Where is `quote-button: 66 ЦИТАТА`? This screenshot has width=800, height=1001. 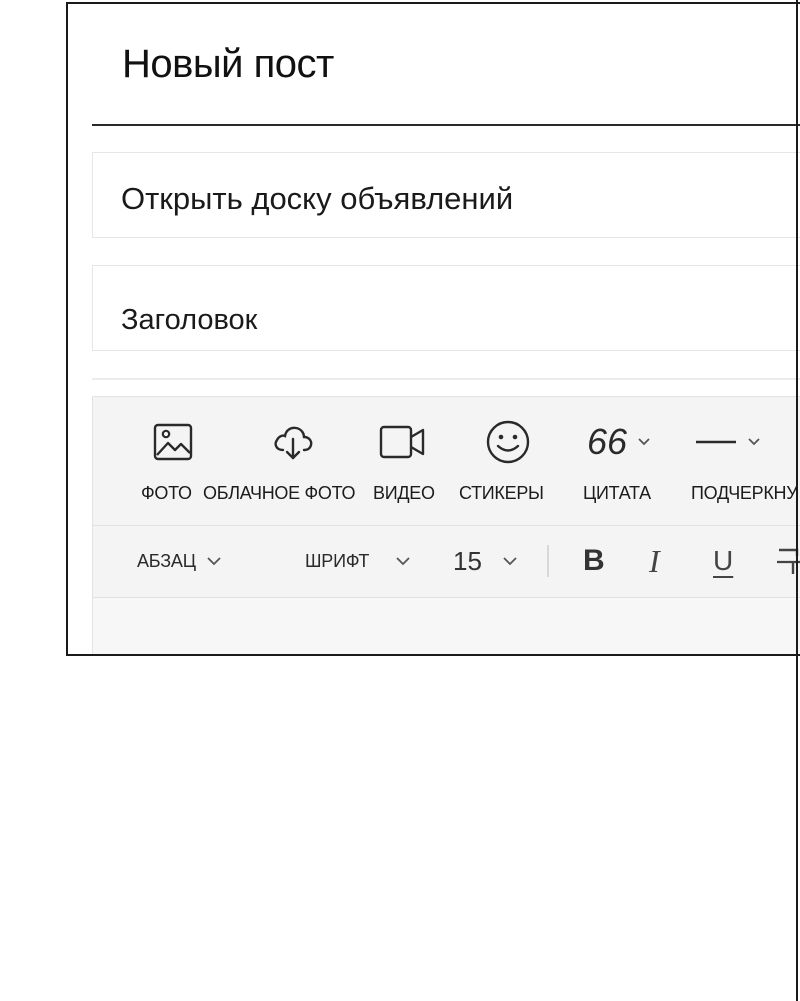 quote-button: 66 ЦИТАТА is located at coordinates (623, 467).